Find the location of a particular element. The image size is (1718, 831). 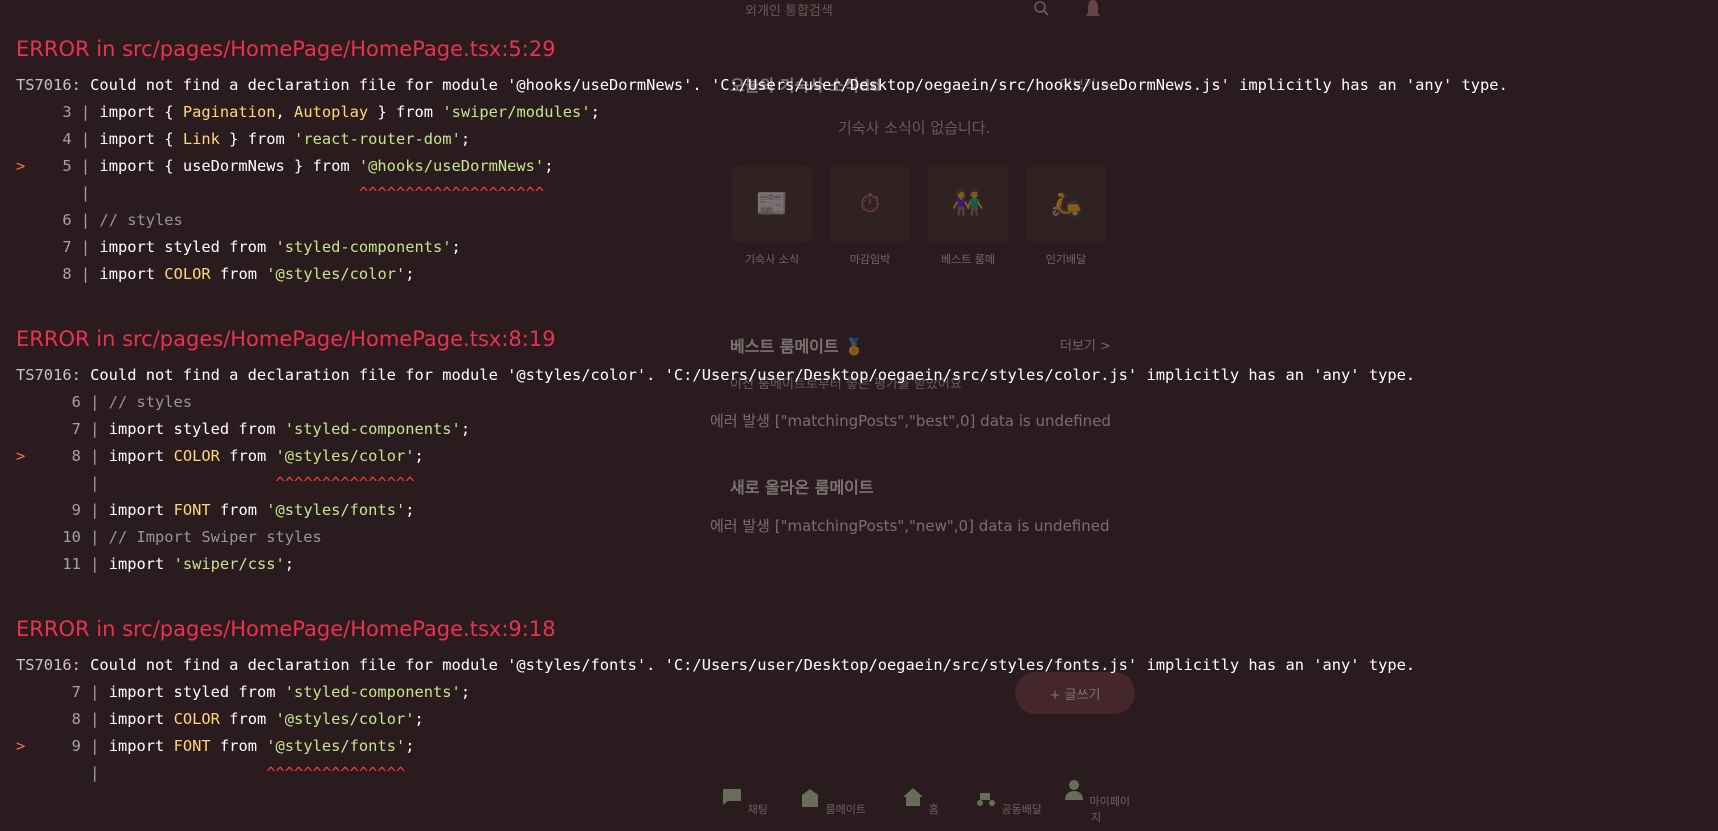

code-frame-line: 9 | import FONT from '@styles/fonts'; is located at coordinates (867, 510).